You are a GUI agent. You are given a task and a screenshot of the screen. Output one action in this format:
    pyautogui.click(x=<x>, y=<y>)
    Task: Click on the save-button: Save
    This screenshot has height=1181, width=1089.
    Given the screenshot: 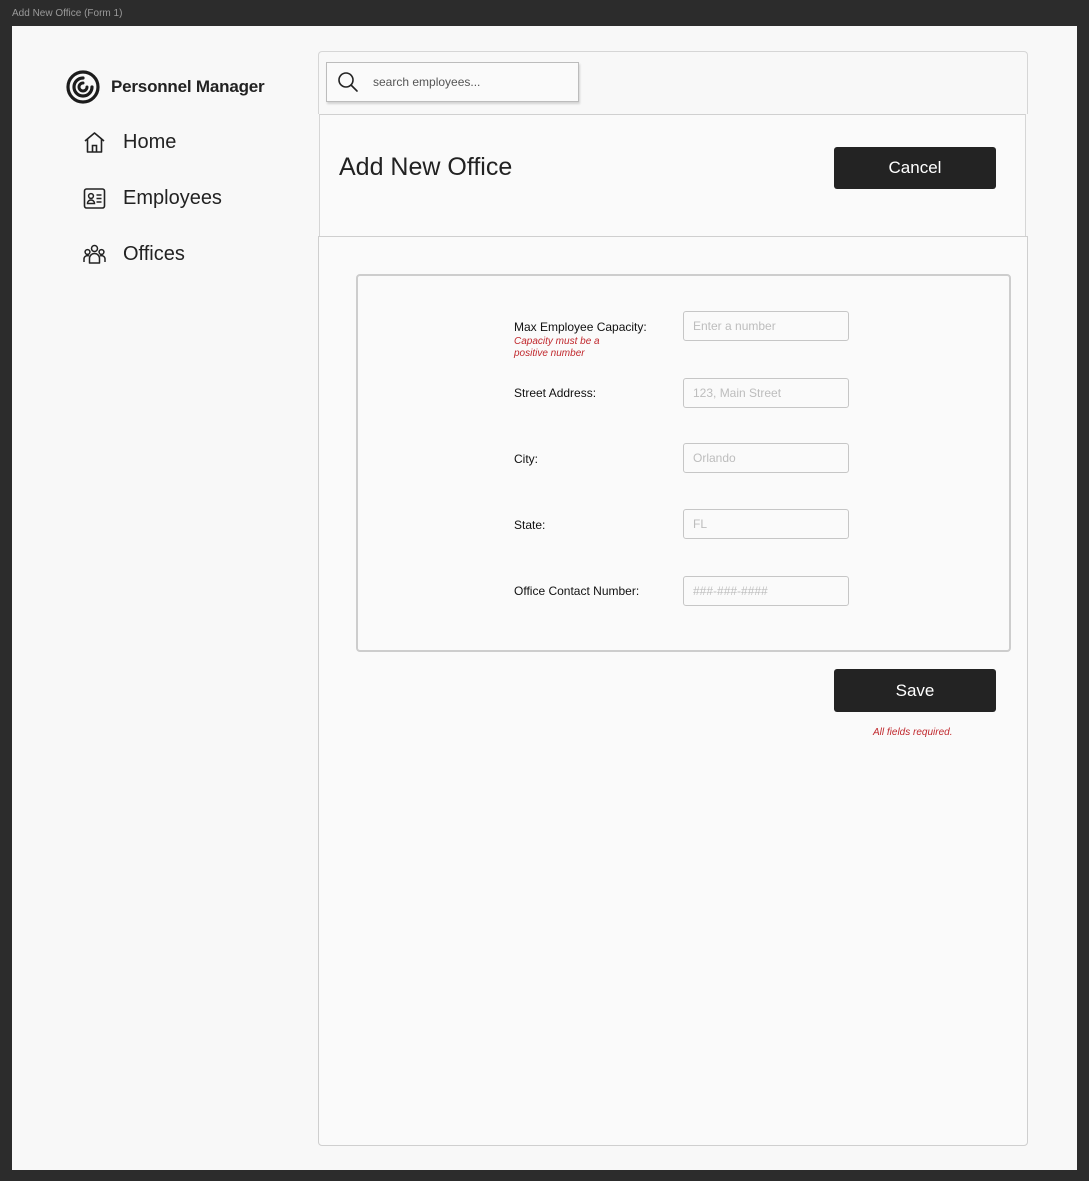 What is the action you would take?
    pyautogui.click(x=915, y=690)
    